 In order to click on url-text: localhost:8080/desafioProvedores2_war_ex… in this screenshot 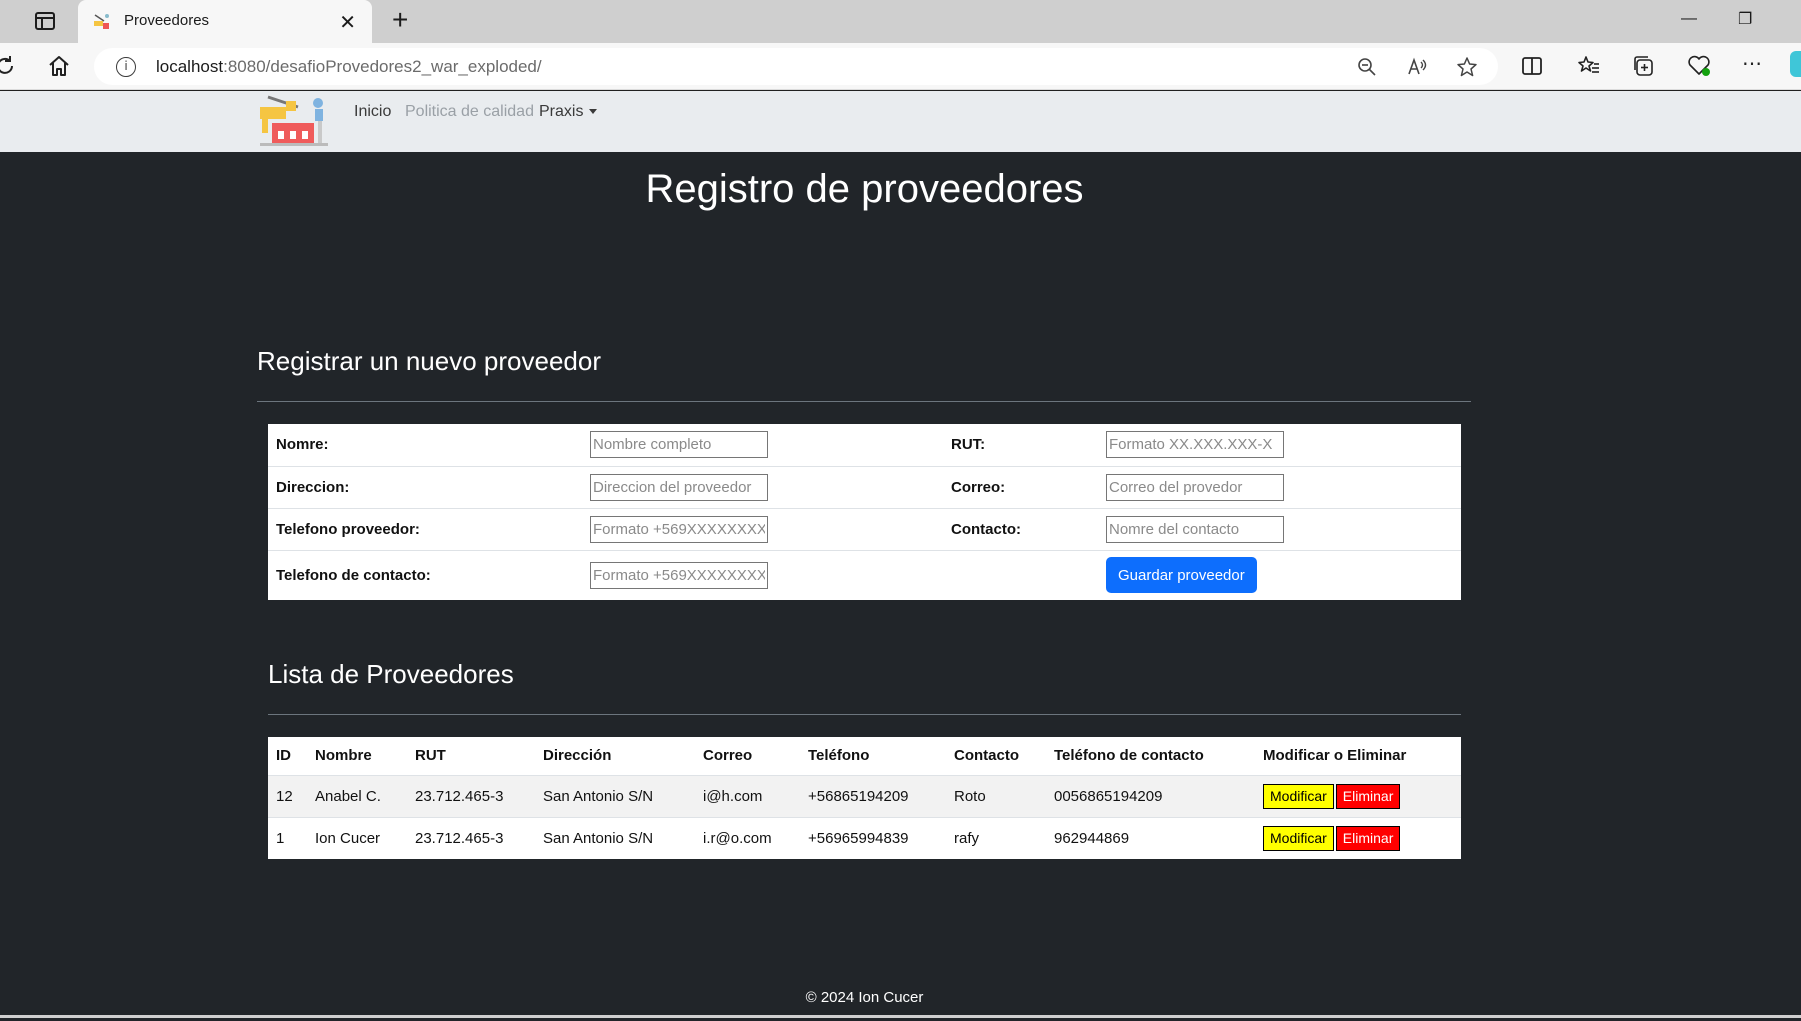, I will do `click(349, 67)`.